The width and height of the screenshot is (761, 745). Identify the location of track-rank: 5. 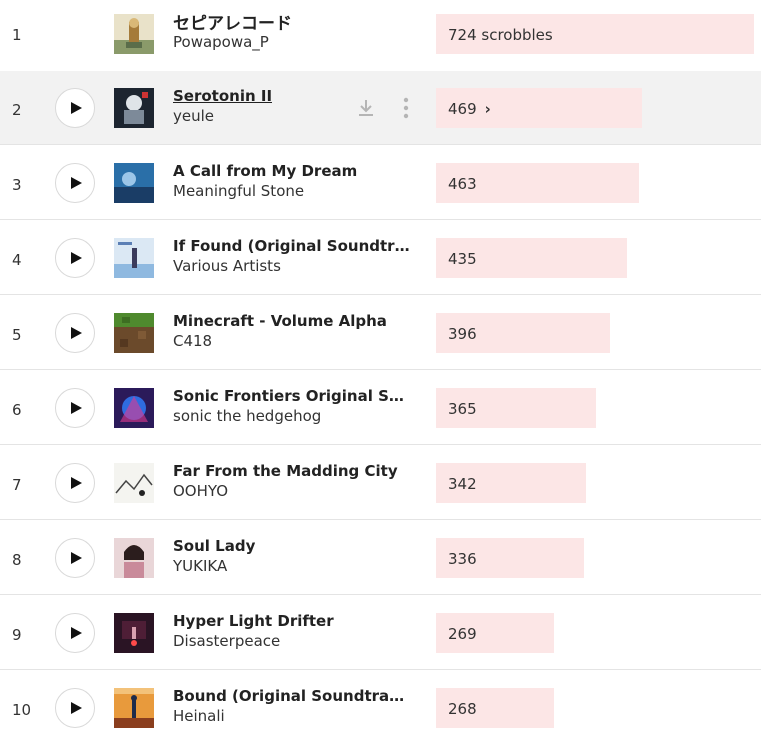
(17, 335).